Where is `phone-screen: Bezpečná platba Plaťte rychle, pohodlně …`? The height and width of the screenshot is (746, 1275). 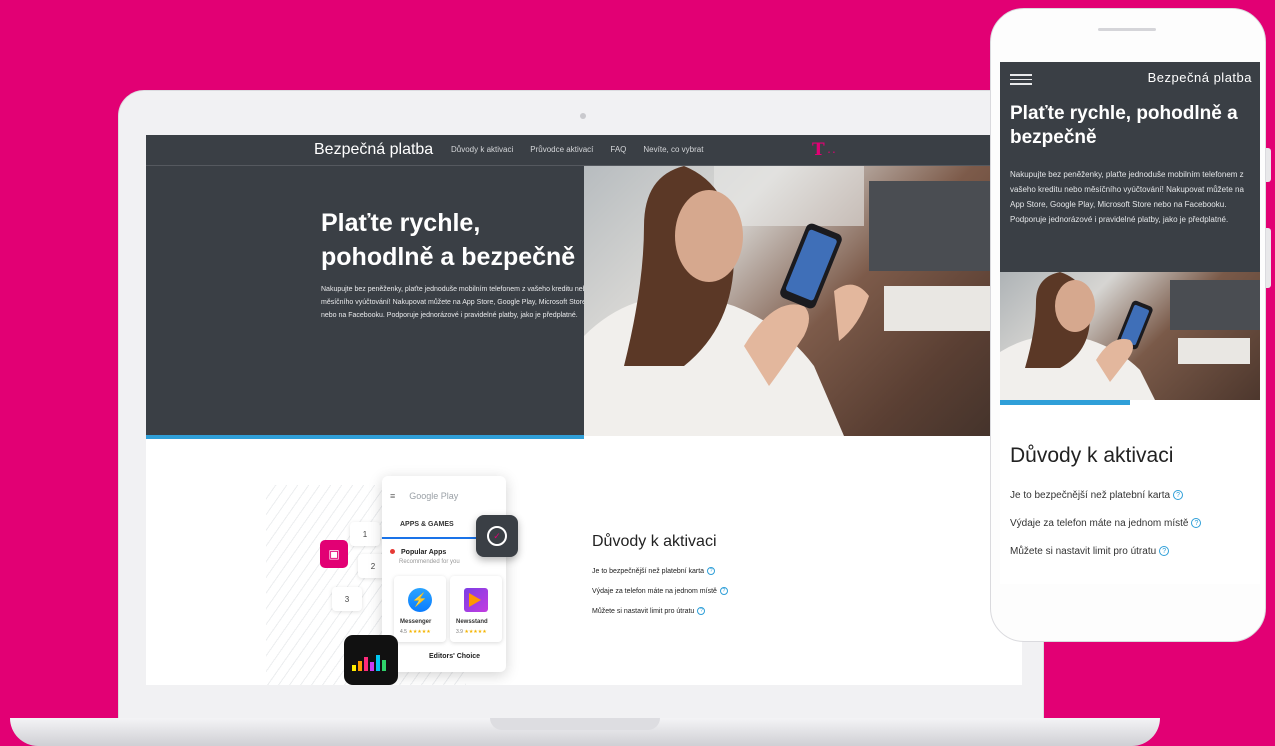 phone-screen: Bezpečná platba Plaťte rychle, pohodlně … is located at coordinates (1130, 323).